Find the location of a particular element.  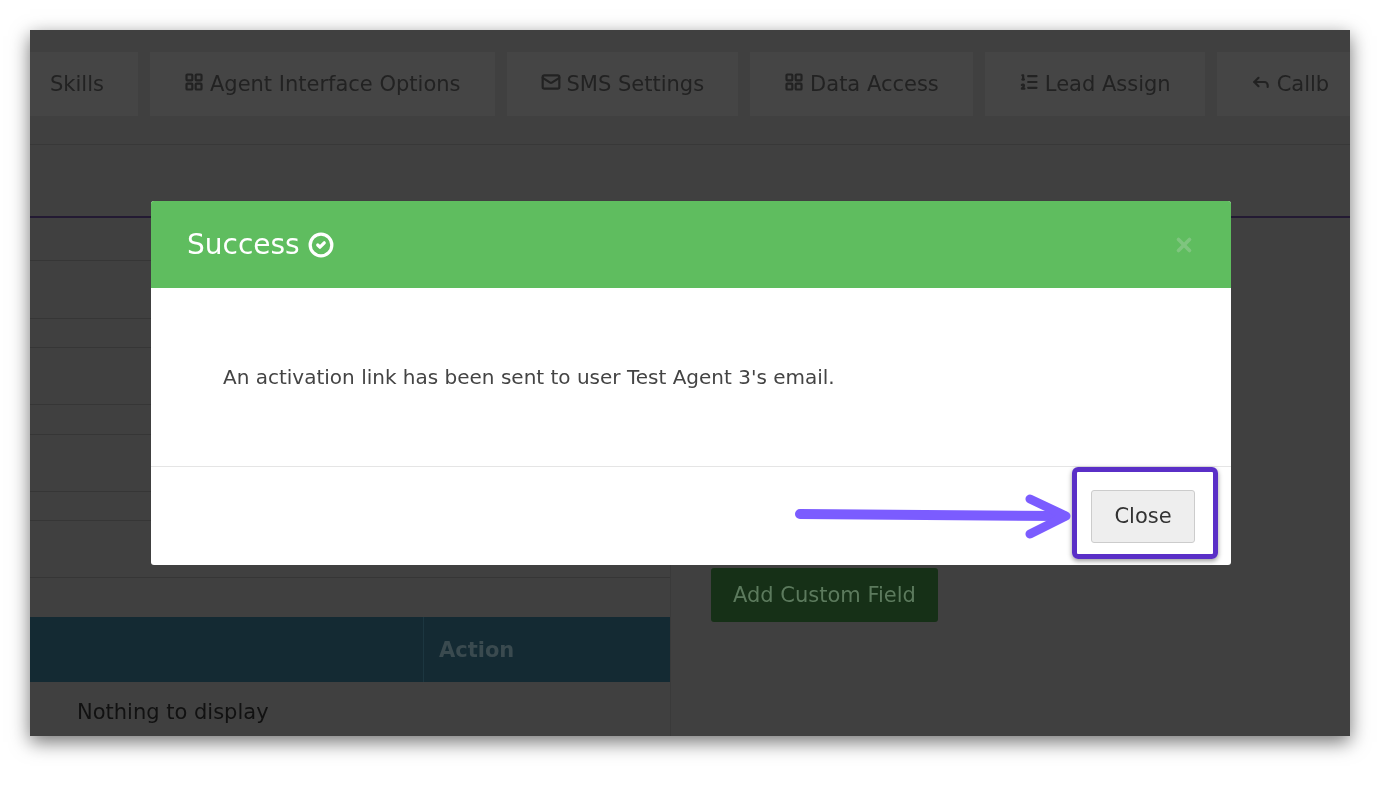

close-button: Close is located at coordinates (1143, 516).